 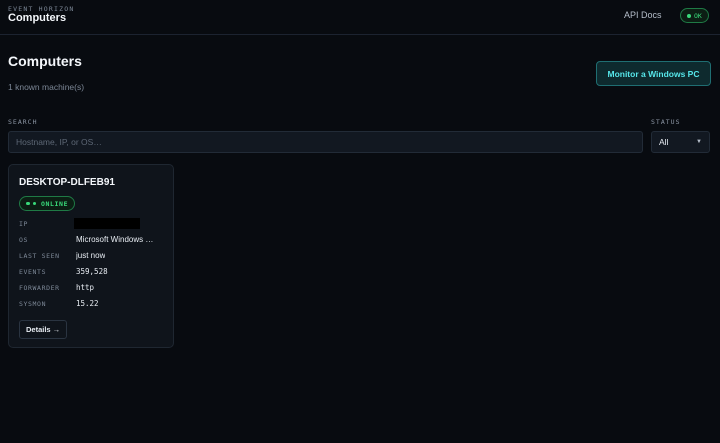 I want to click on last-seen-row: LAST SEEN just now, so click(x=94, y=257).